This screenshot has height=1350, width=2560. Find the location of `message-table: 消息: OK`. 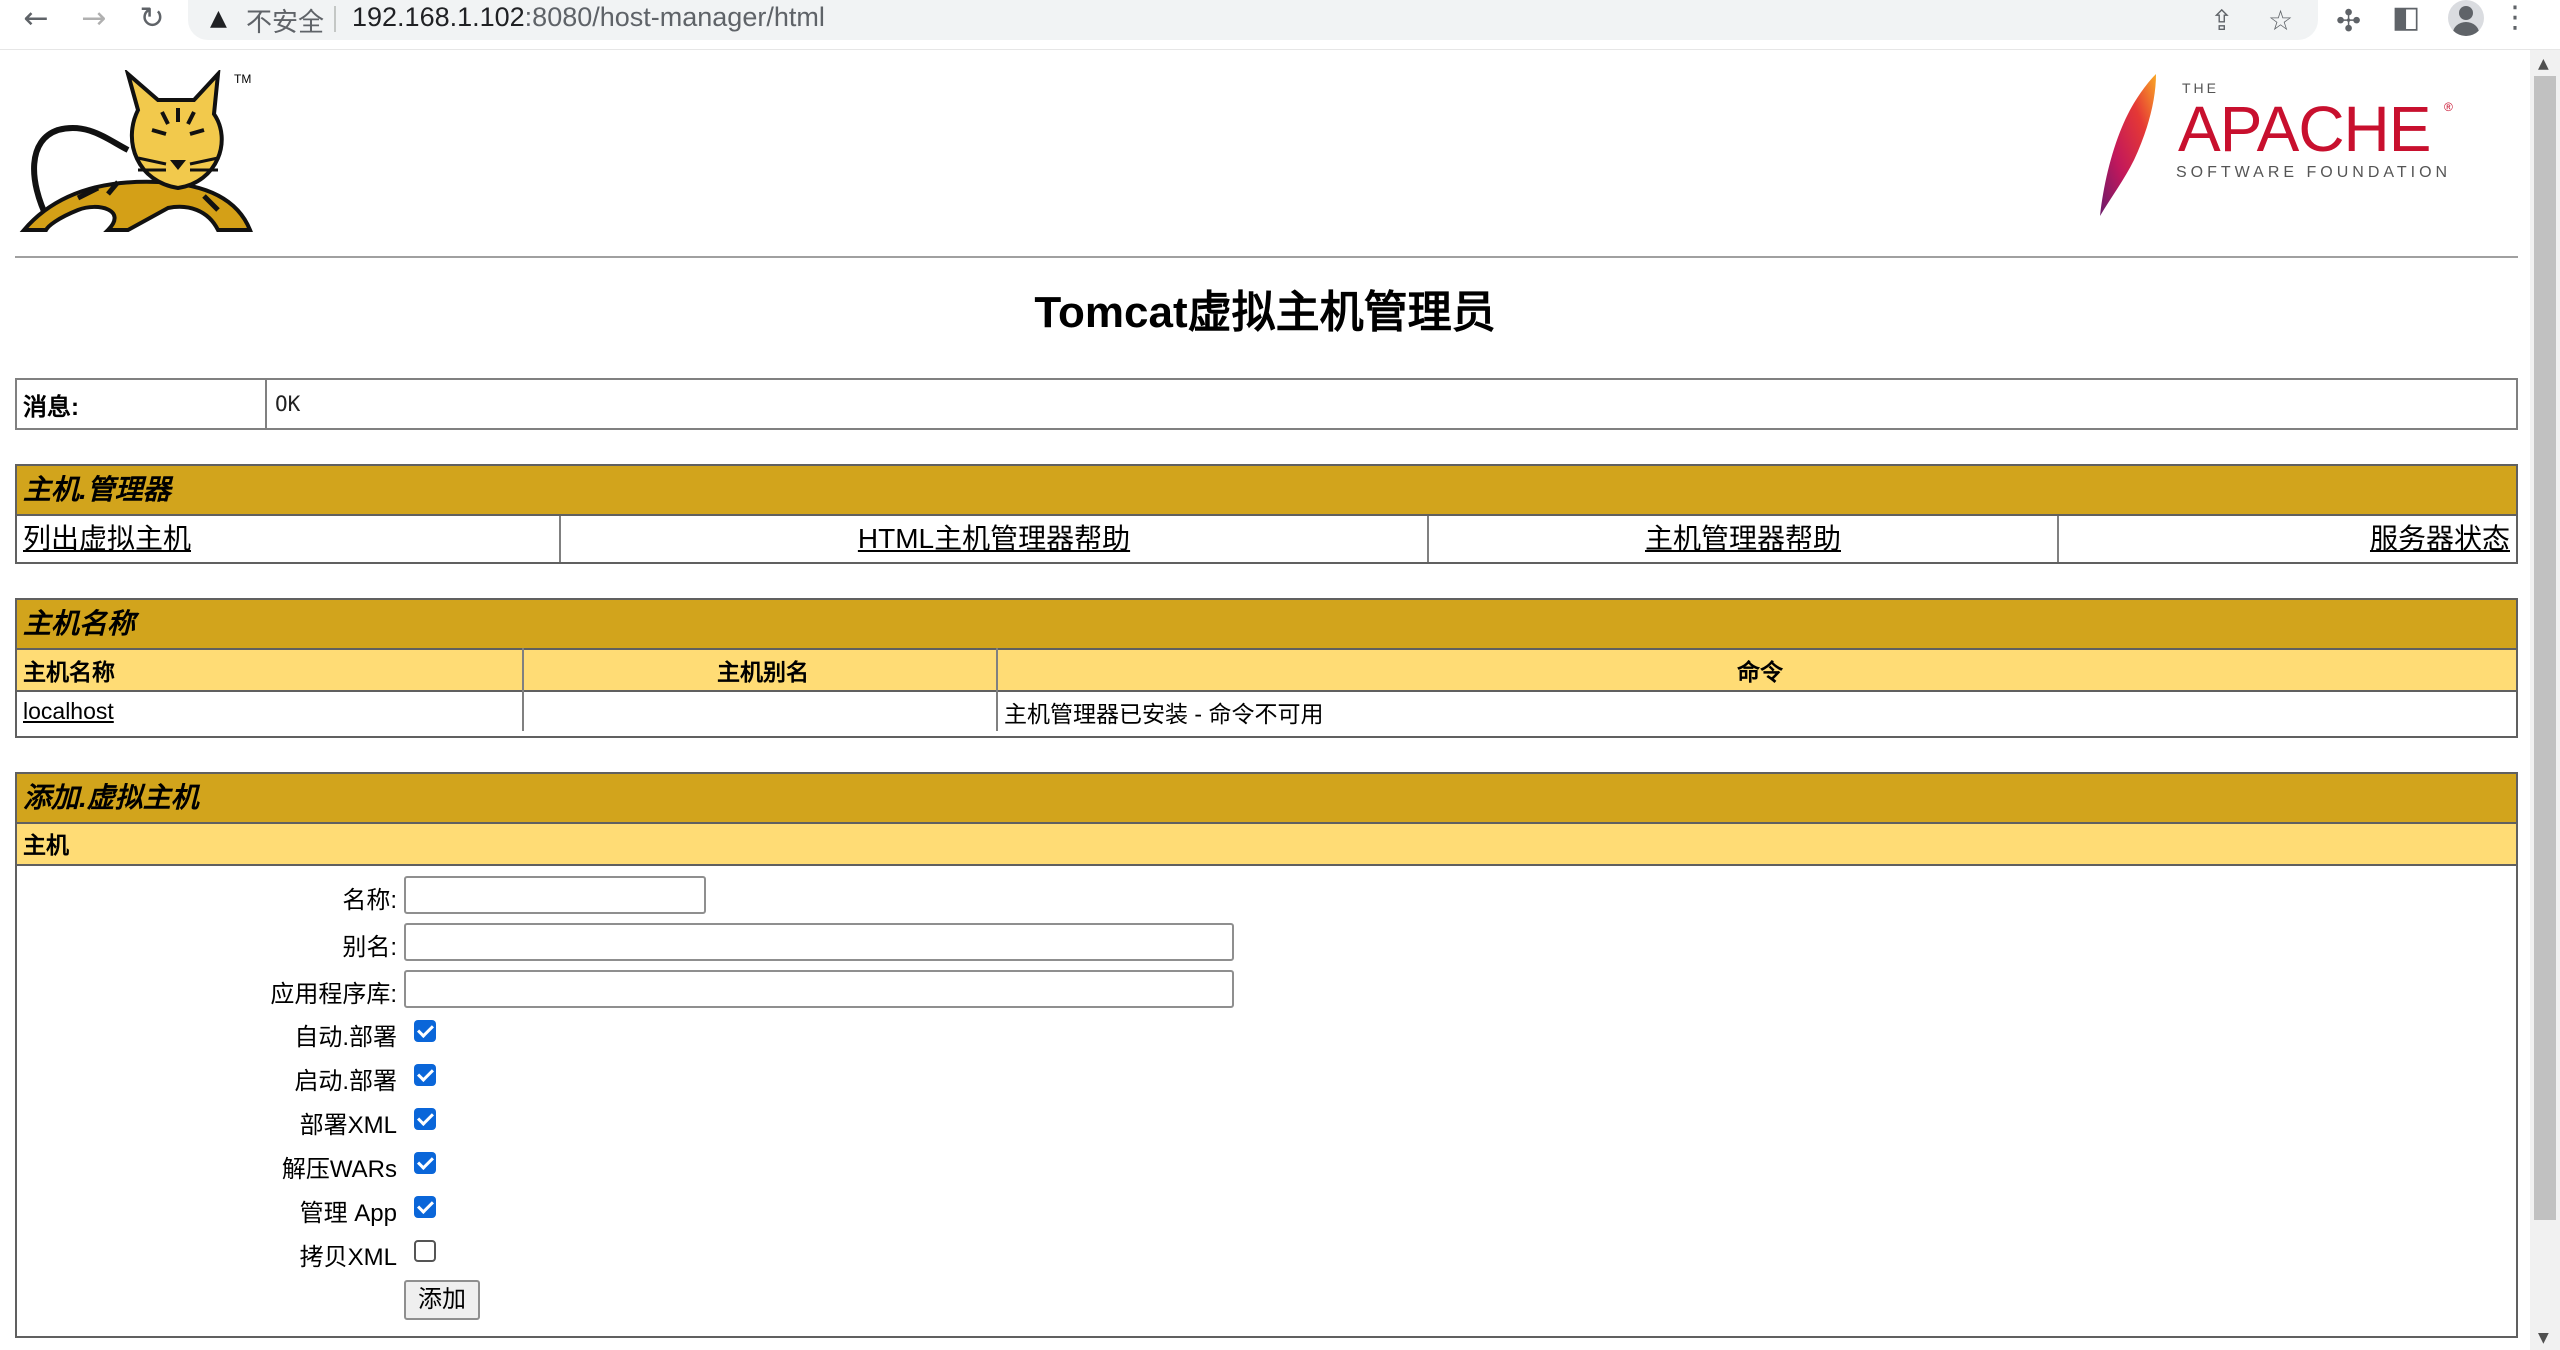

message-table: 消息: OK is located at coordinates (1266, 404).